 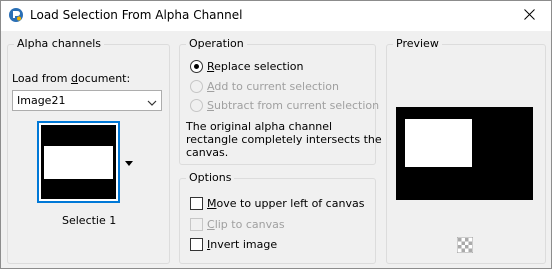 What do you see at coordinates (87, 100) in the screenshot?
I see `document-select: Image21` at bounding box center [87, 100].